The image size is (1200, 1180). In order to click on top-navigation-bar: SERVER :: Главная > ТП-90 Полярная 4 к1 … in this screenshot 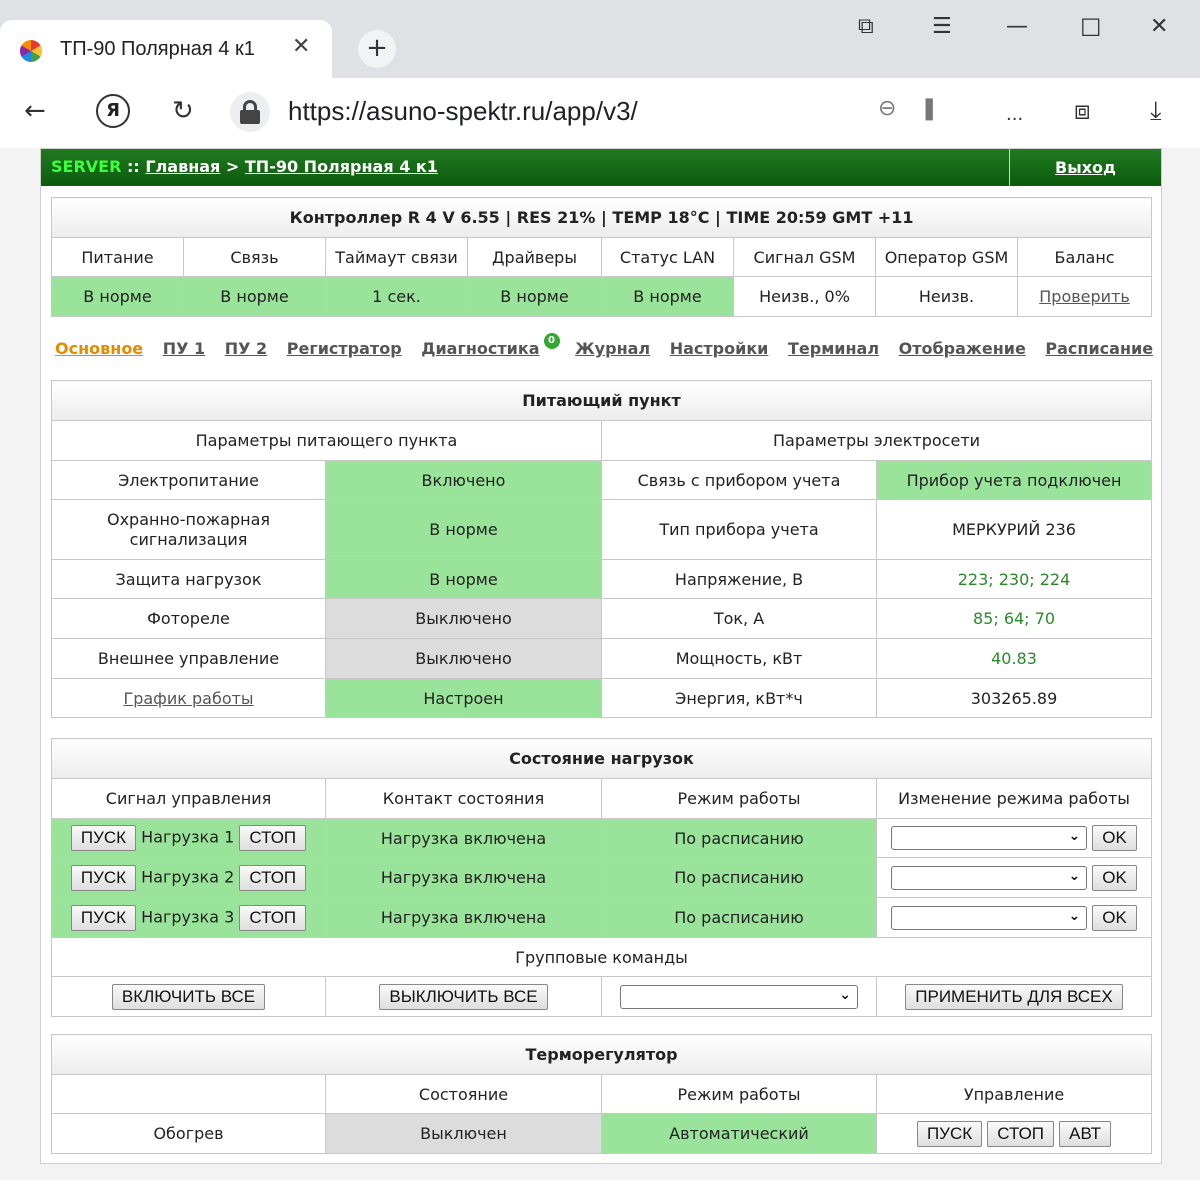, I will do `click(601, 167)`.